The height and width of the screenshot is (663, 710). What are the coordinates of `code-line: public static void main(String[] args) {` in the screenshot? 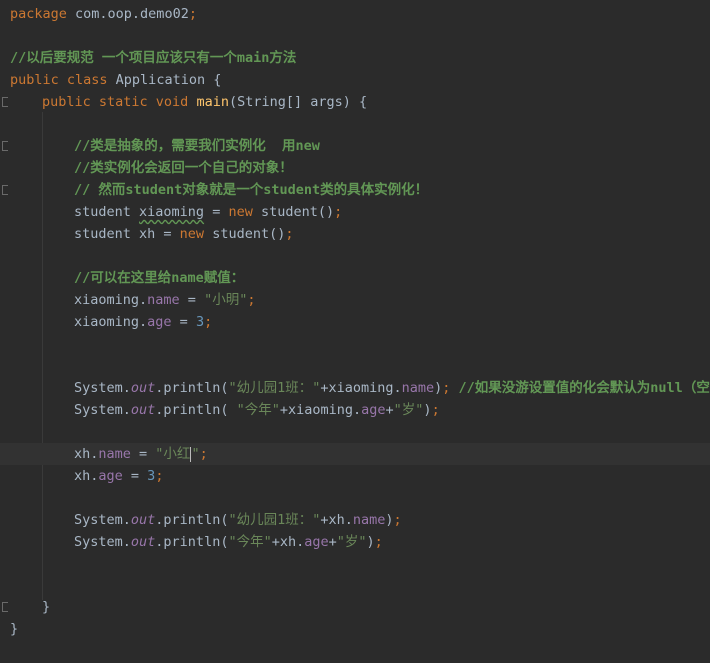 It's located at (204, 102).